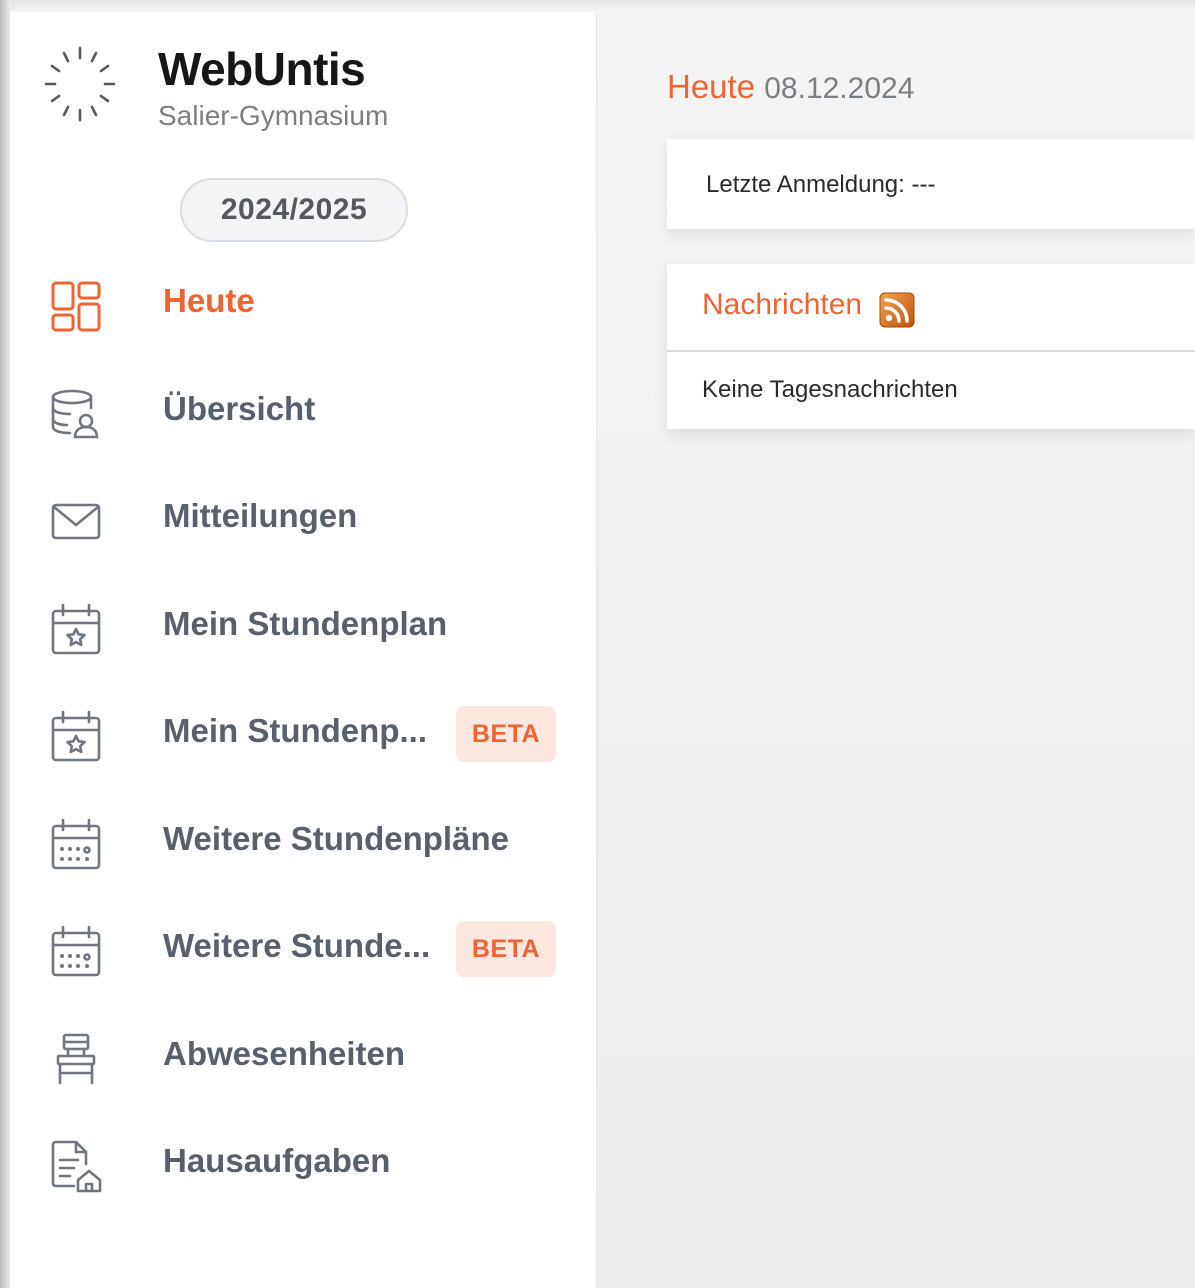 This screenshot has width=1195, height=1288. What do you see at coordinates (273, 115) in the screenshot?
I see `school-name: Salier-Gymnasium` at bounding box center [273, 115].